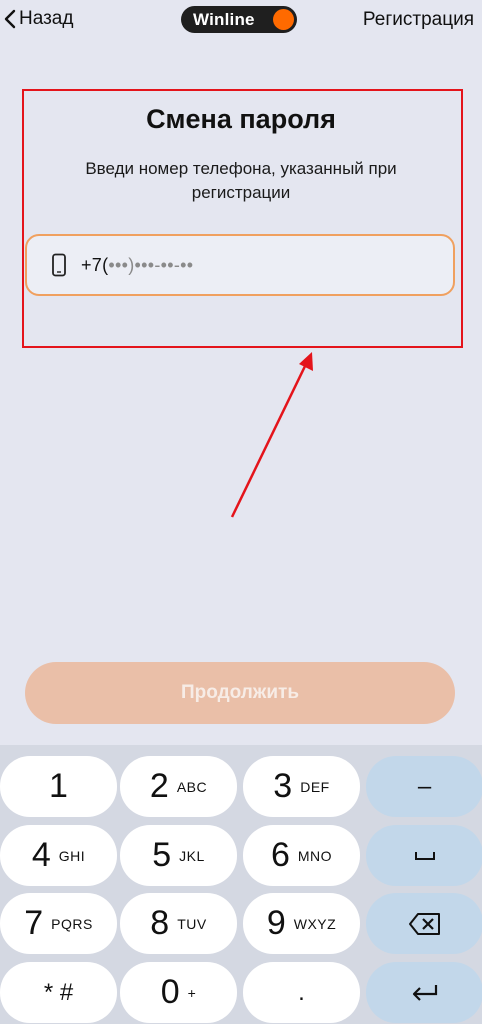 The height and width of the screenshot is (1024, 482). What do you see at coordinates (315, 786) in the screenshot?
I see `key-letters: DEF` at bounding box center [315, 786].